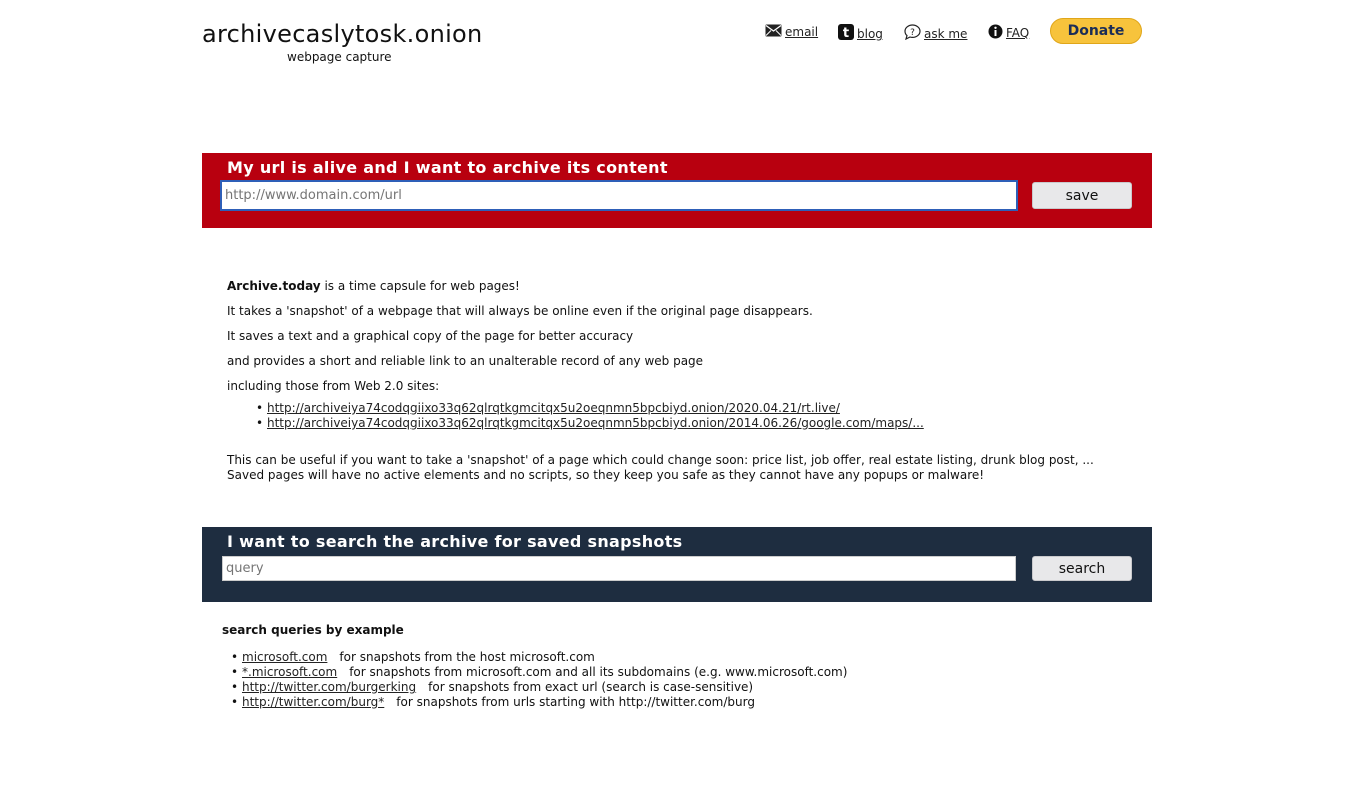 The image size is (1354, 789). What do you see at coordinates (289, 672) in the screenshot?
I see `search-example-link: *.microsoft.com` at bounding box center [289, 672].